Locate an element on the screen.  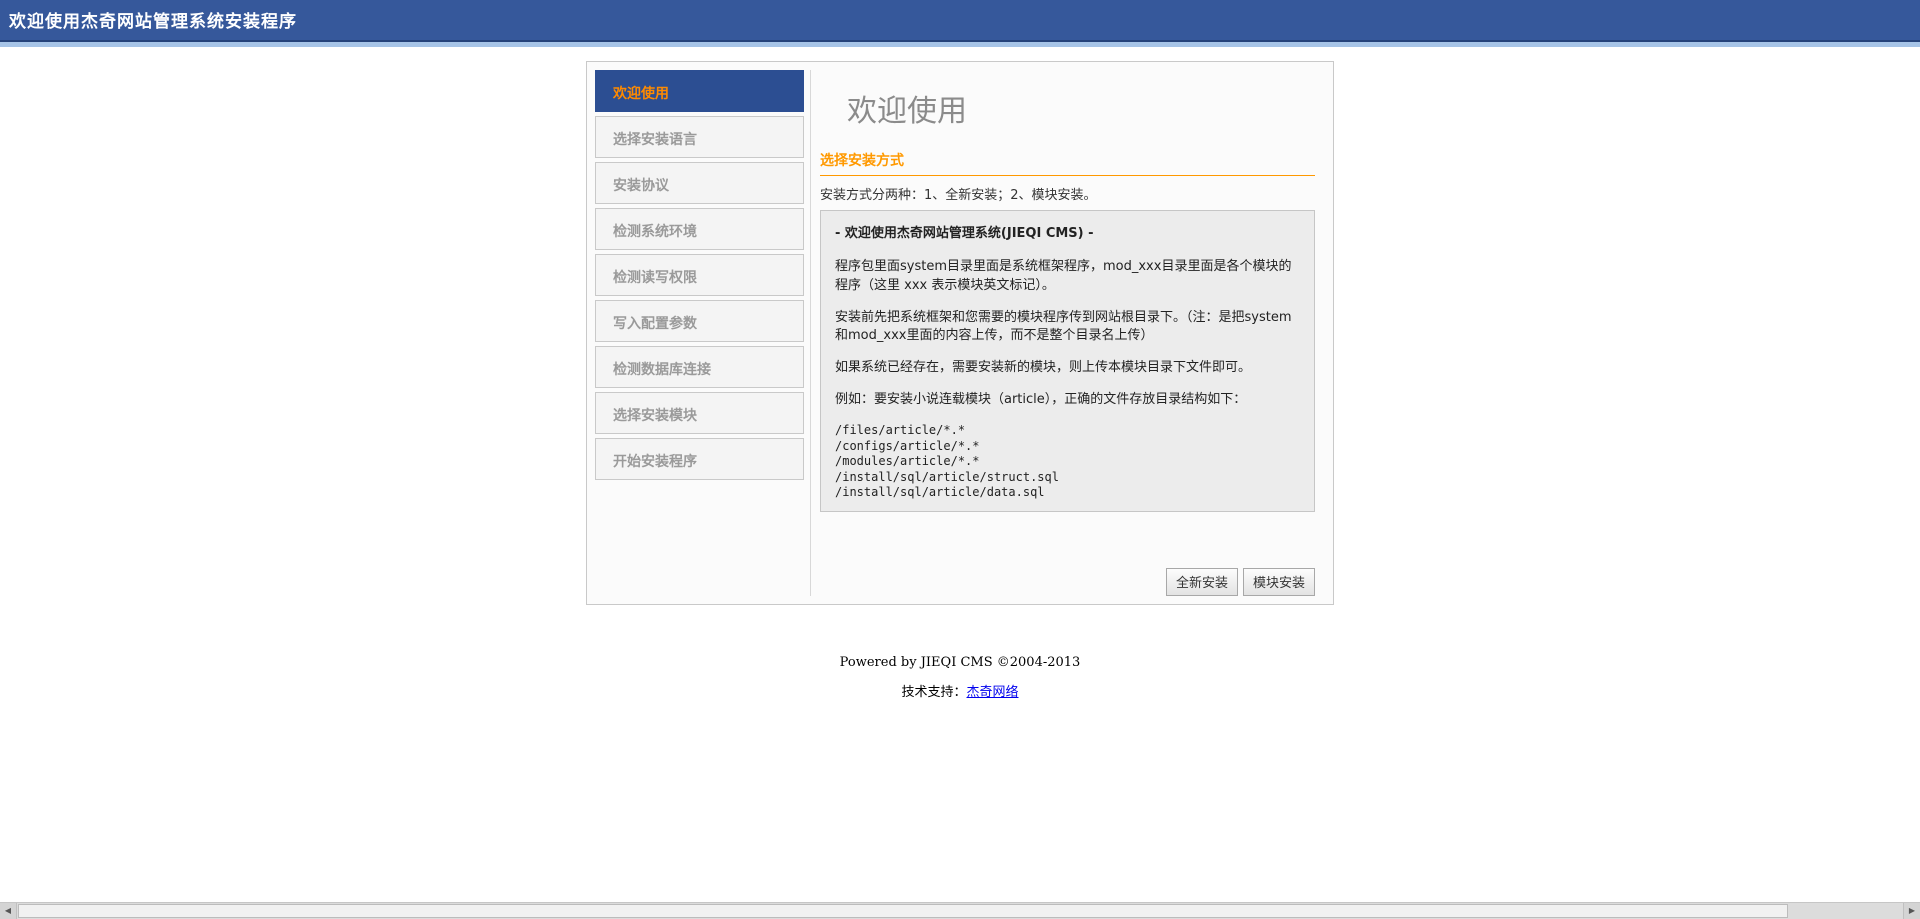
file-path: /configs/article/*.* is located at coordinates (907, 445).